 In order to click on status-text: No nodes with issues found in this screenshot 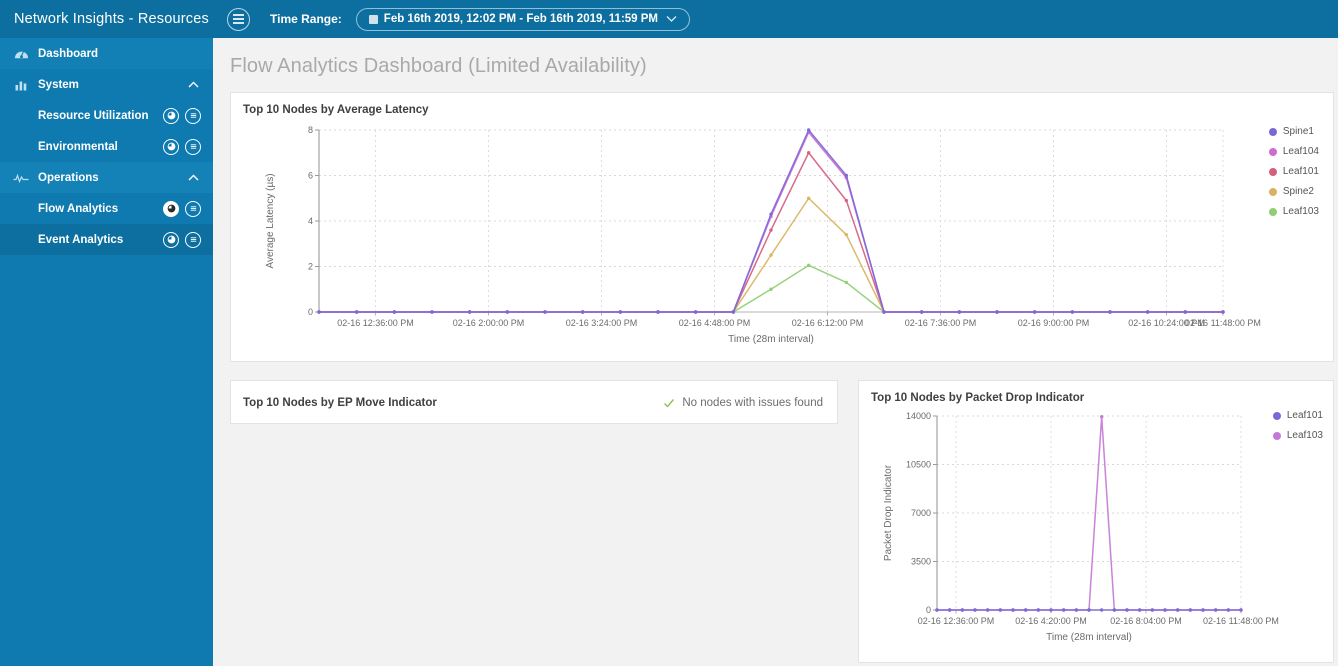, I will do `click(752, 403)`.